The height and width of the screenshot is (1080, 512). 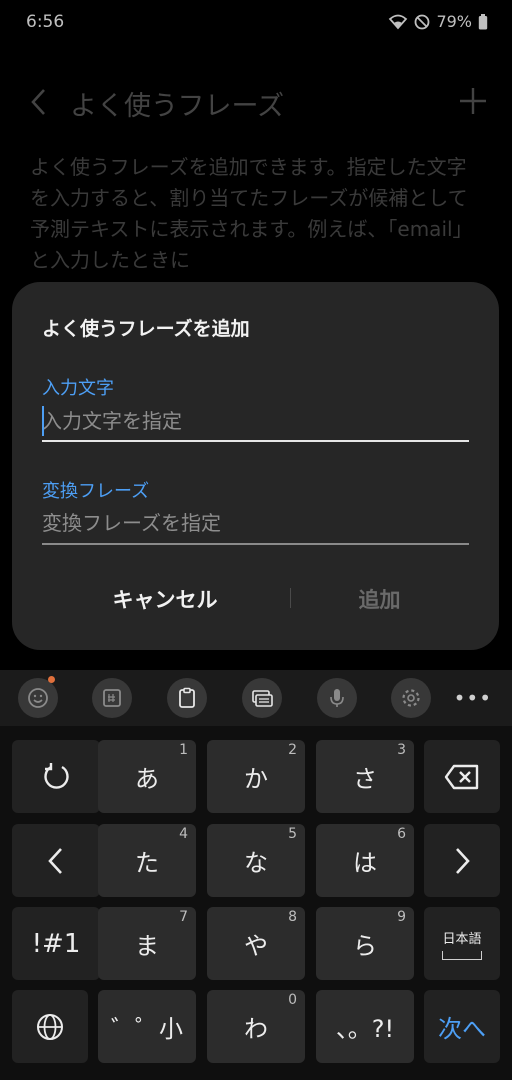 I want to click on backspace-icon, so click(x=461, y=776).